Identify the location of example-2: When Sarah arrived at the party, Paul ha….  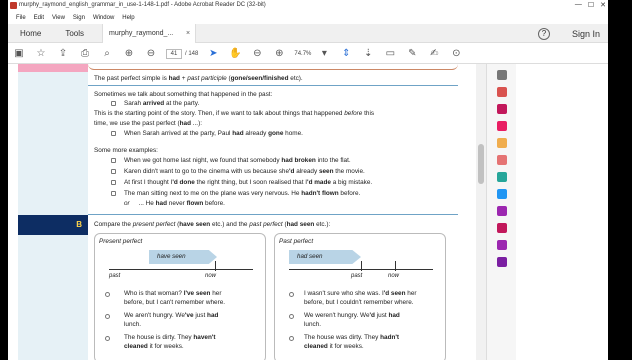
(213, 133).